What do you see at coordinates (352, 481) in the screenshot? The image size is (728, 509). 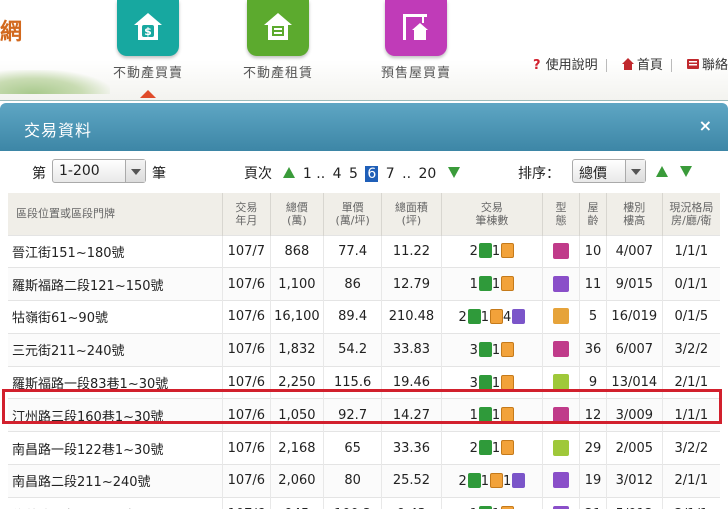 I see `unit-price-cell: 80` at bounding box center [352, 481].